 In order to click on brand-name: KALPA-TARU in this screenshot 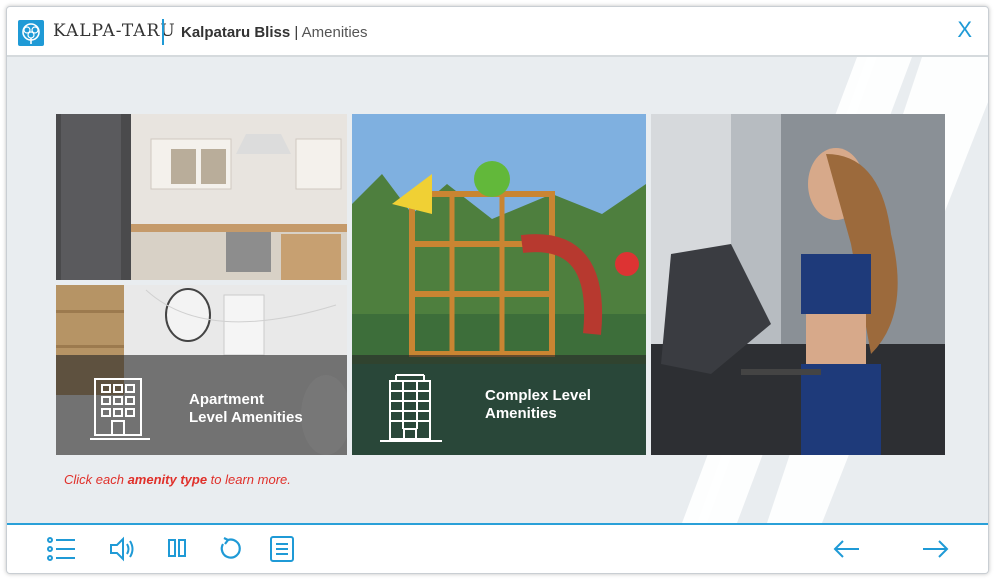, I will do `click(114, 31)`.